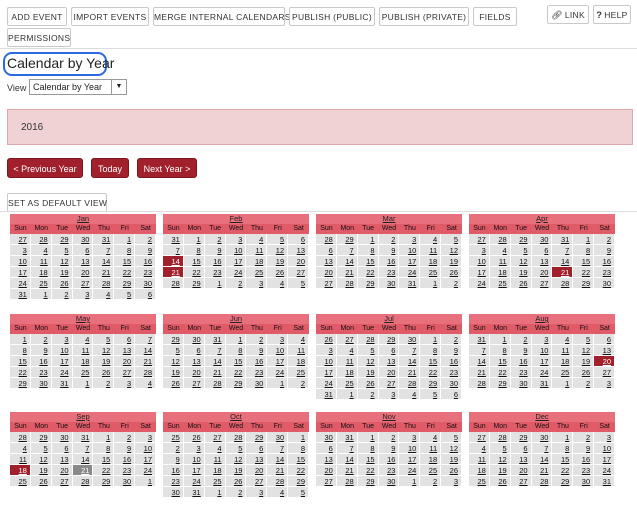 The width and height of the screenshot is (637, 520). I want to click on add-event-button: ADD EVENT, so click(37, 16).